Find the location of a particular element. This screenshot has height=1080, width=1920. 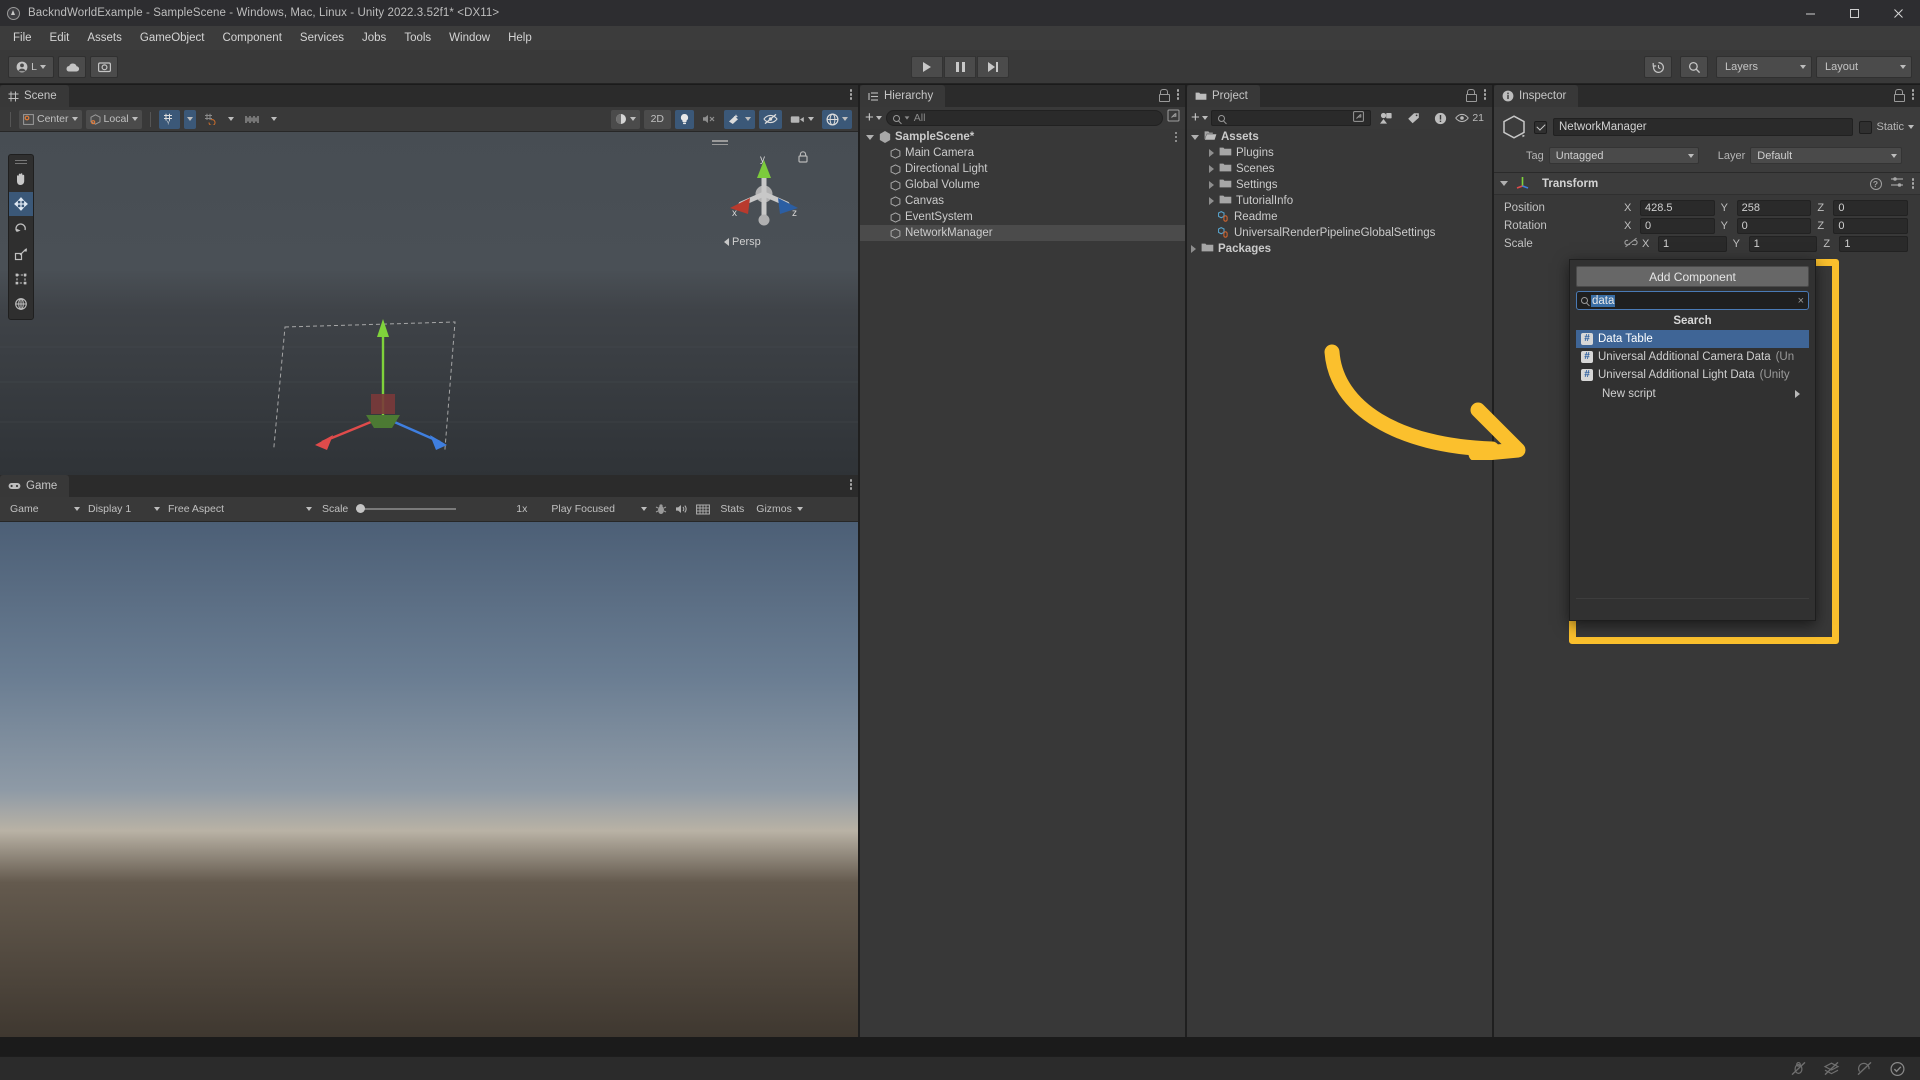

check-circle-icon is located at coordinates (1897, 1069).